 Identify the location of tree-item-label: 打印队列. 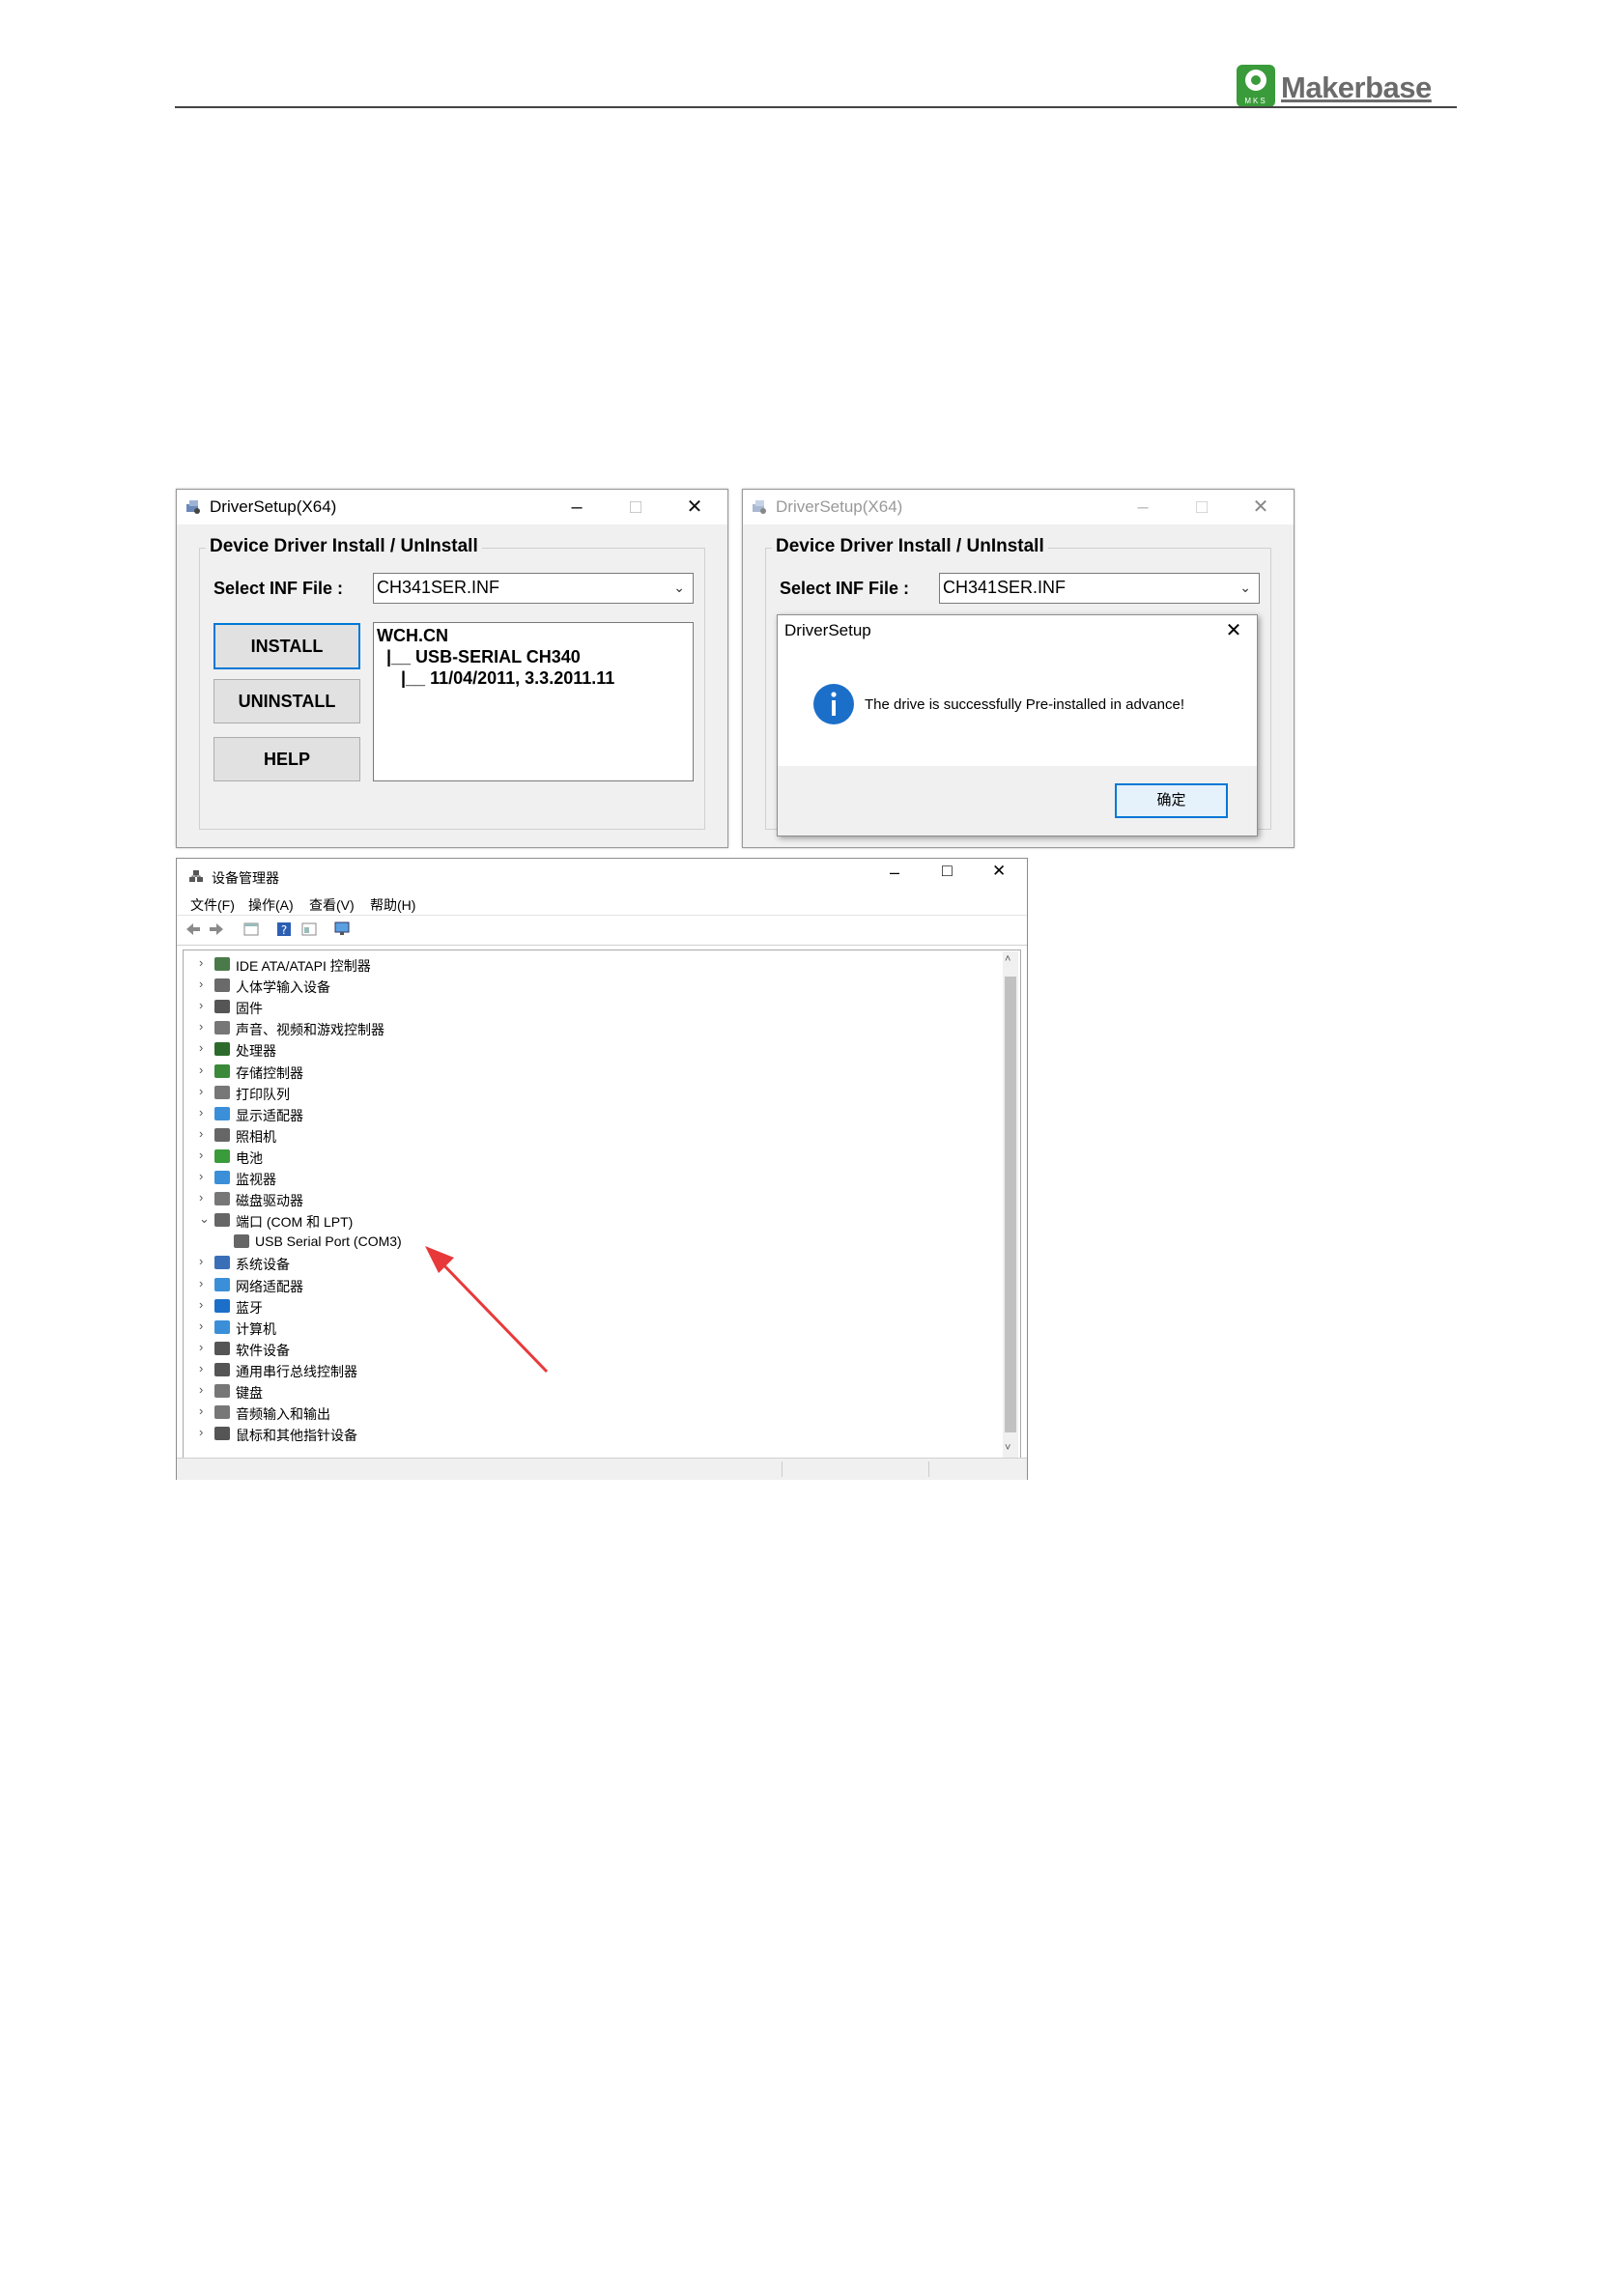
(263, 1094).